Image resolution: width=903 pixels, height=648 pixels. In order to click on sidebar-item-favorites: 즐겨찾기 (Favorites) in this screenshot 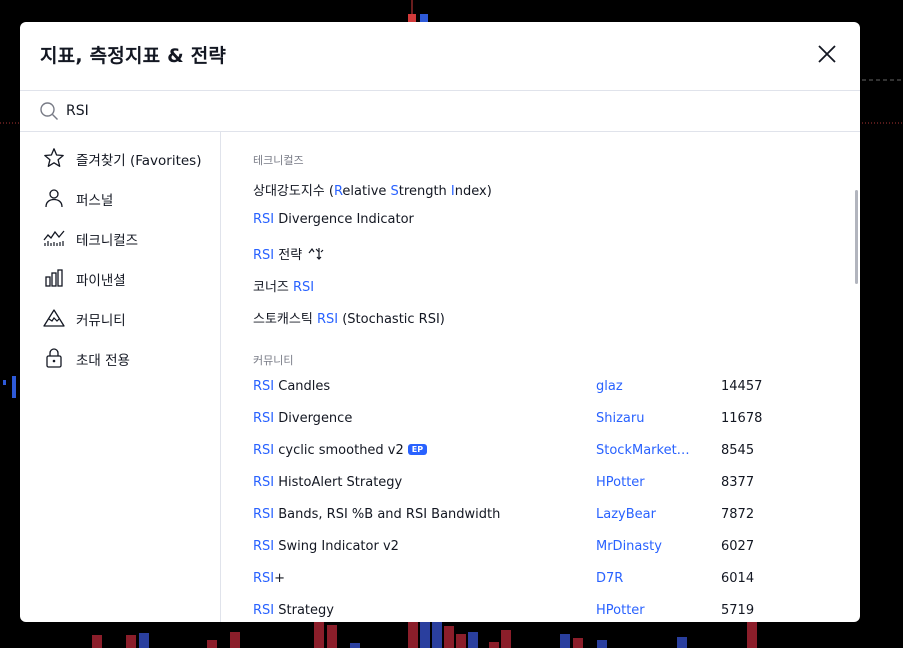, I will do `click(120, 158)`.